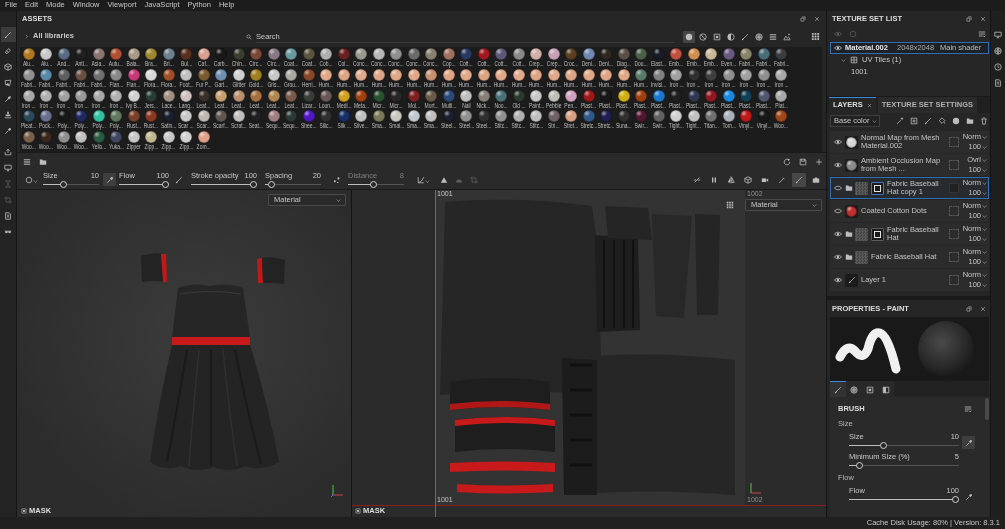 The height and width of the screenshot is (529, 1005). I want to click on folder-icon, so click(43, 161).